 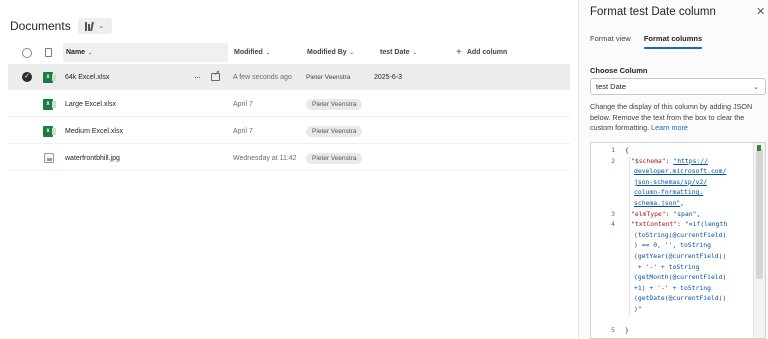 I want to click on tab-format-view: Format view, so click(x=610, y=41).